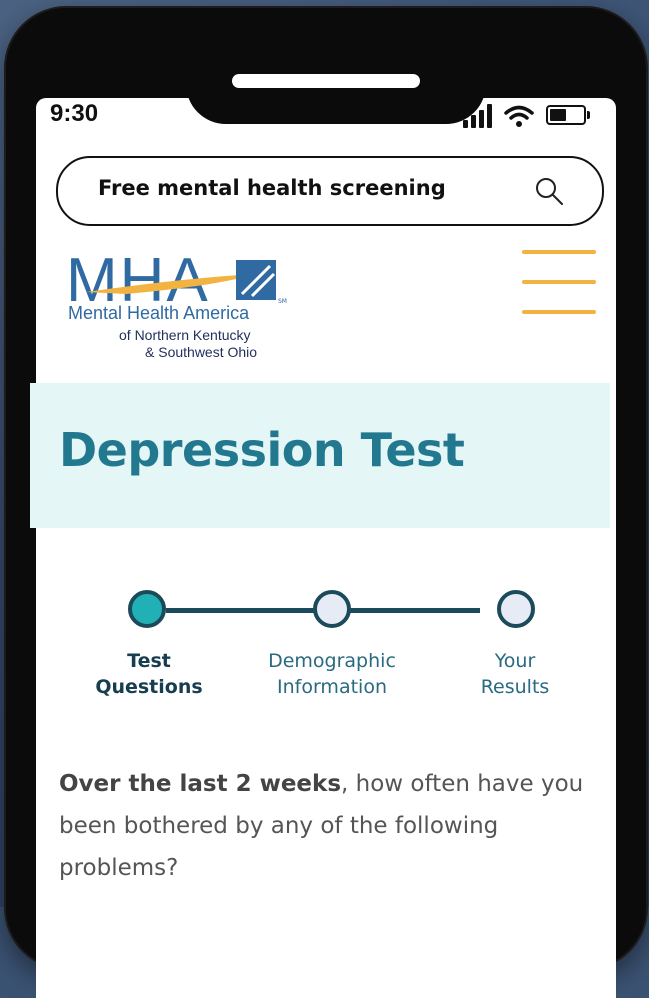  I want to click on step-label-line2: Questions, so click(149, 687).